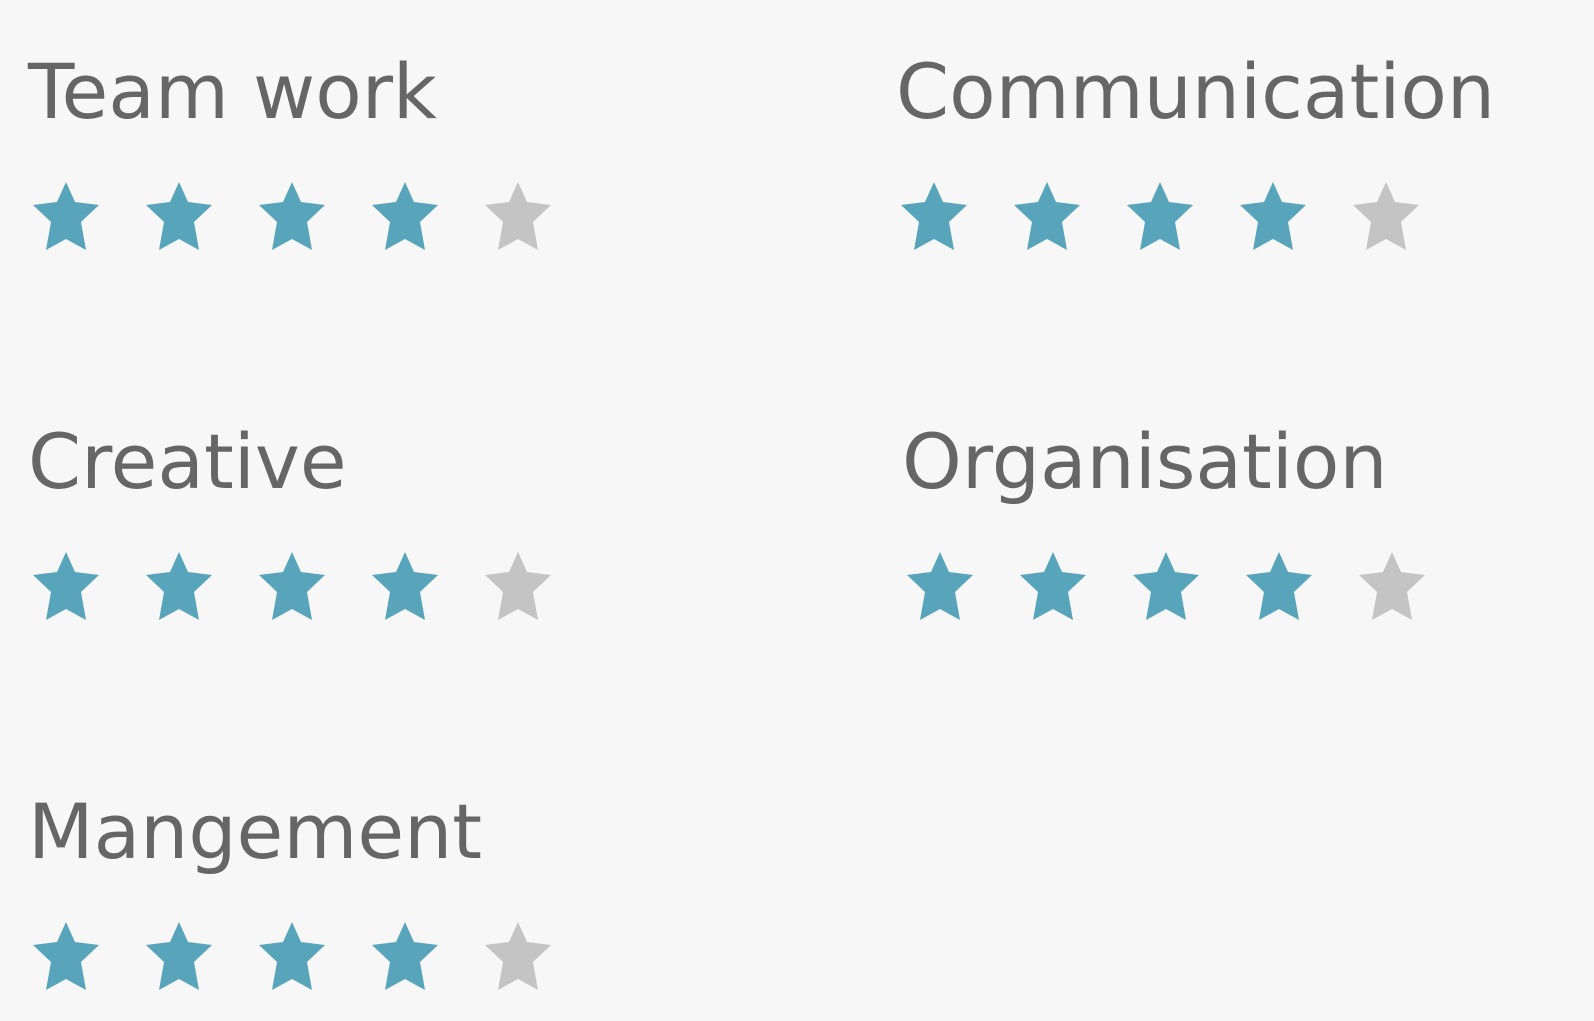 The width and height of the screenshot is (1594, 1021). What do you see at coordinates (289, 148) in the screenshot?
I see `skill-team-work: Team work` at bounding box center [289, 148].